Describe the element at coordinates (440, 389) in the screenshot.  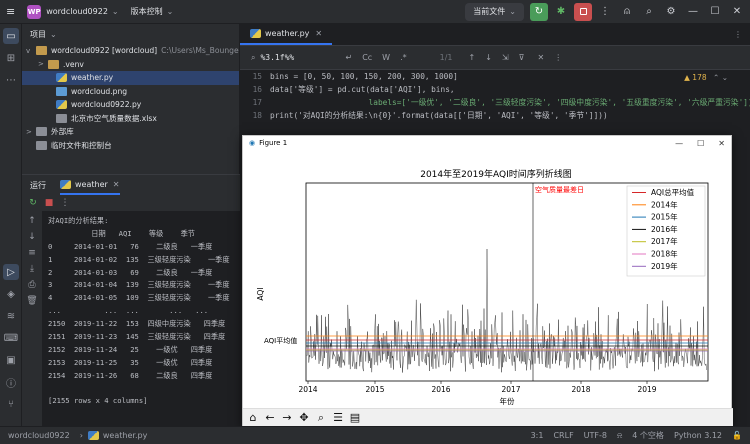
I see `x-tick-label: 2016` at that location.